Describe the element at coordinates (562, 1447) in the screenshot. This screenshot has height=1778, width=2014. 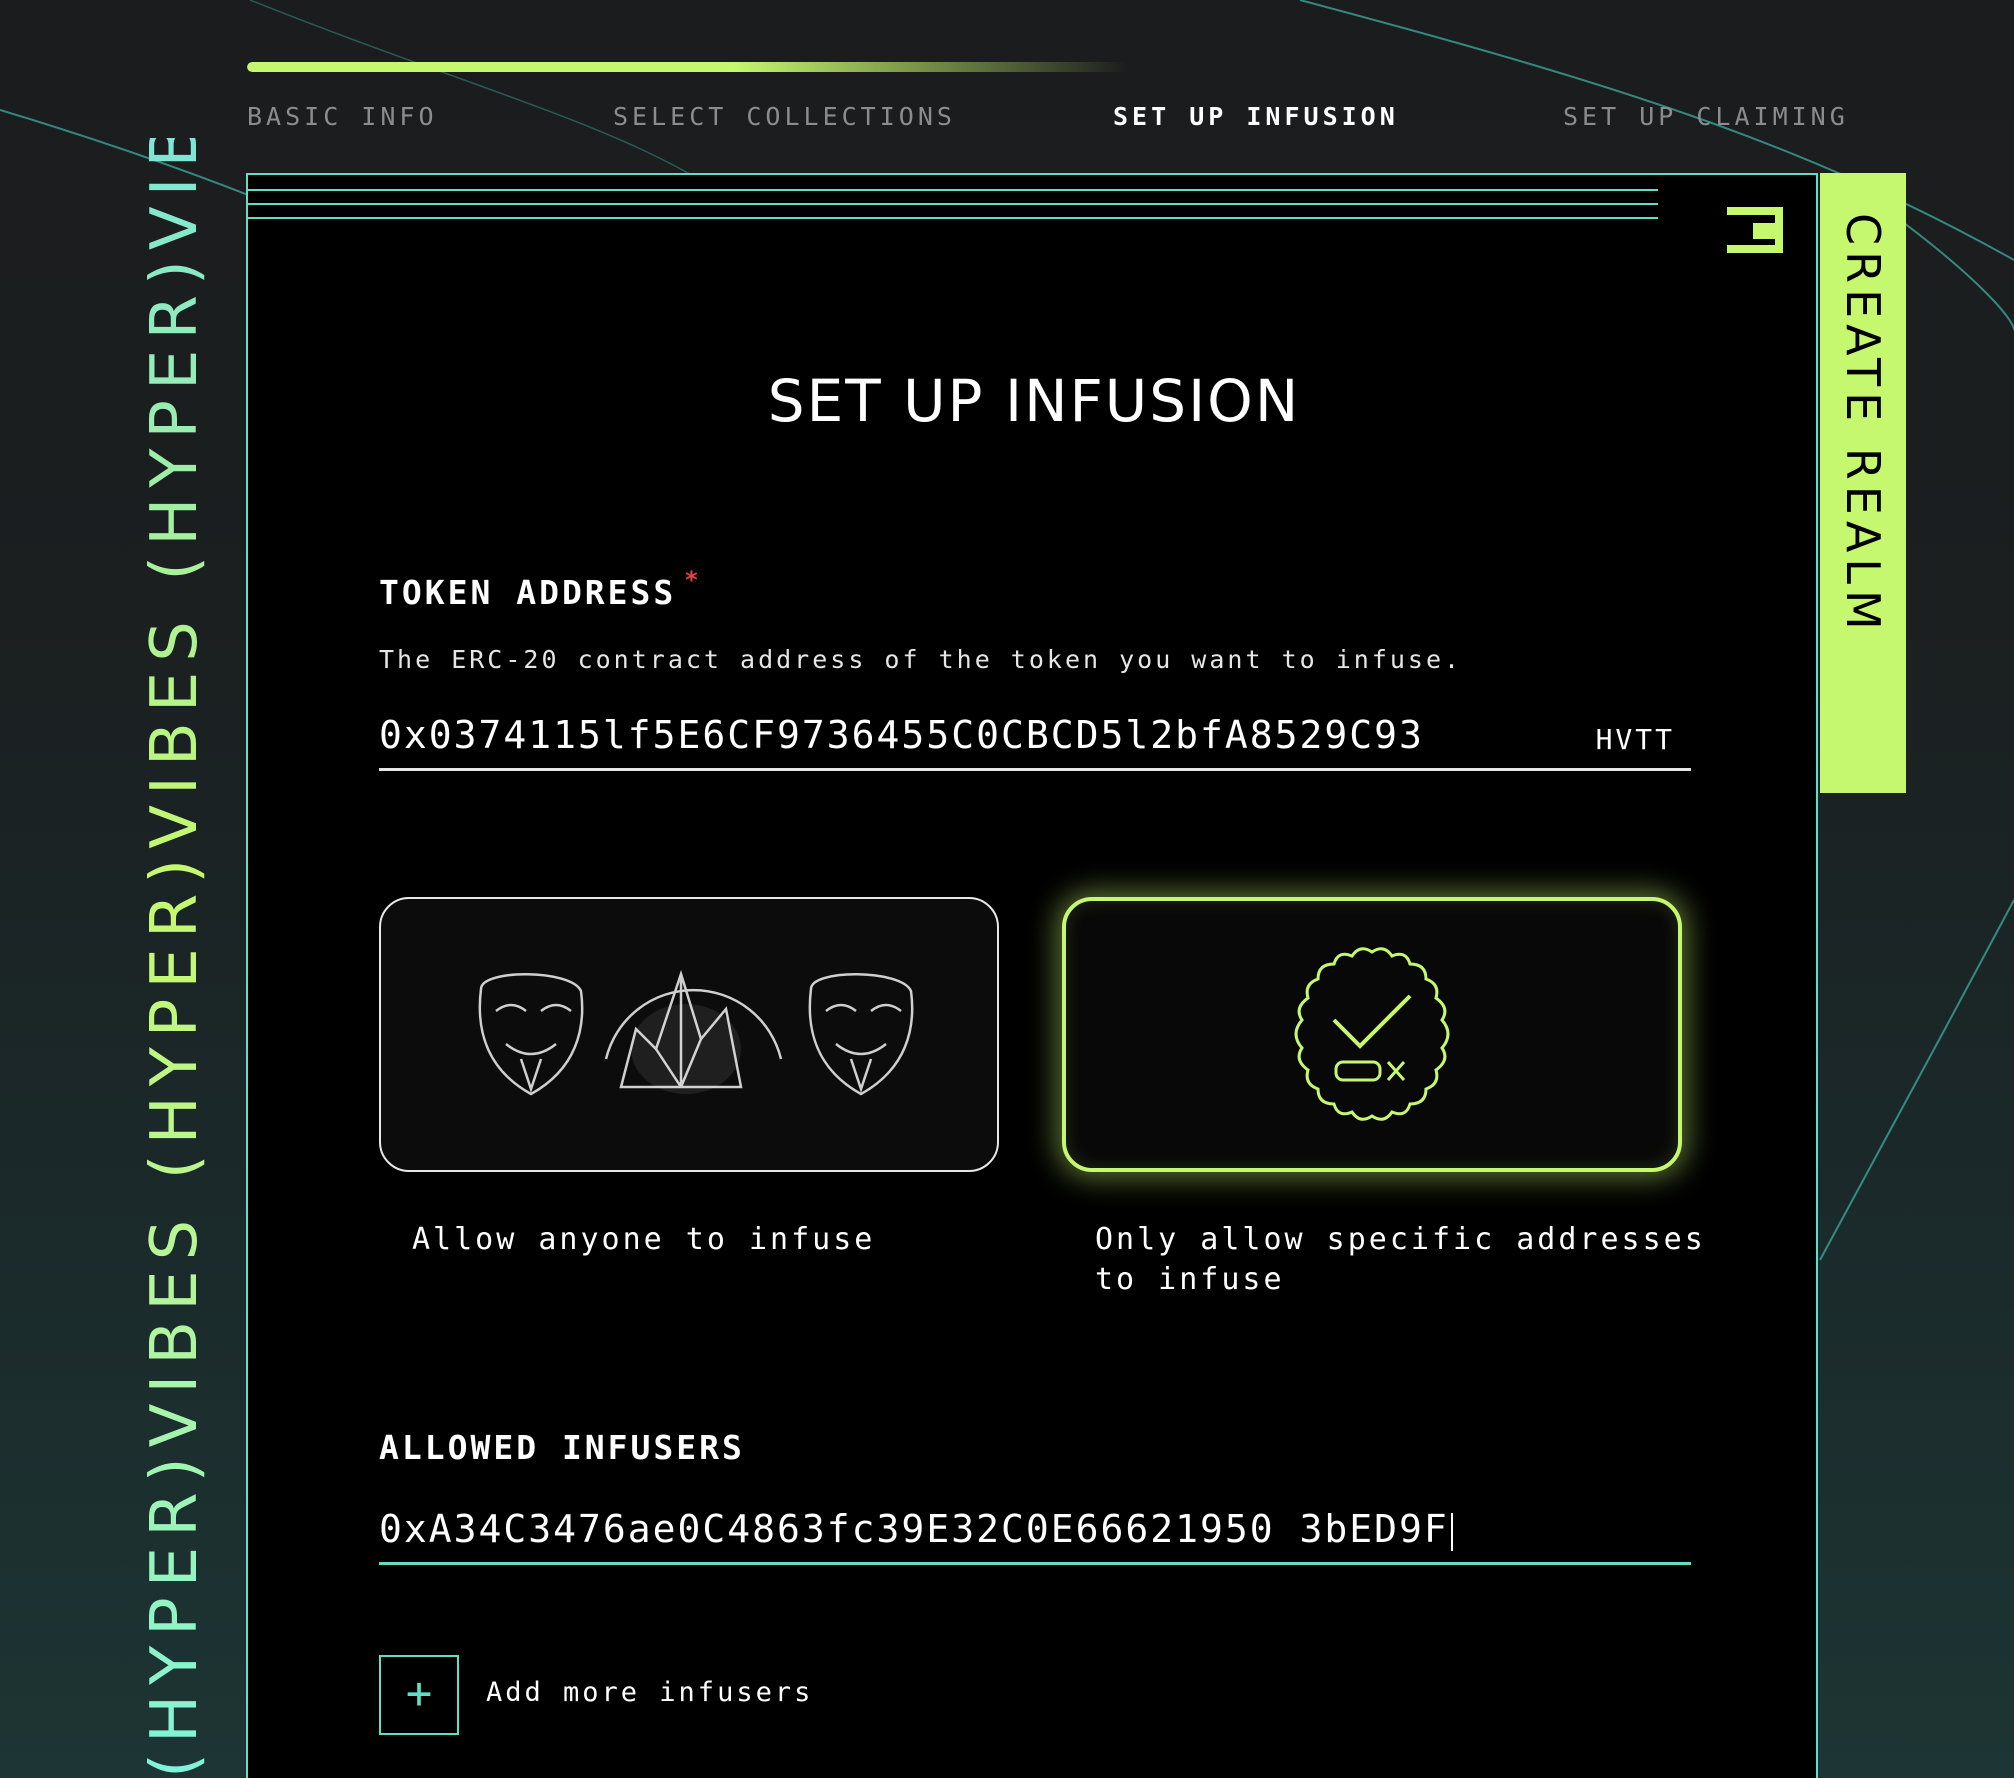
I see `allowed-infusers-label: ALLOWED INFUSERS` at that location.